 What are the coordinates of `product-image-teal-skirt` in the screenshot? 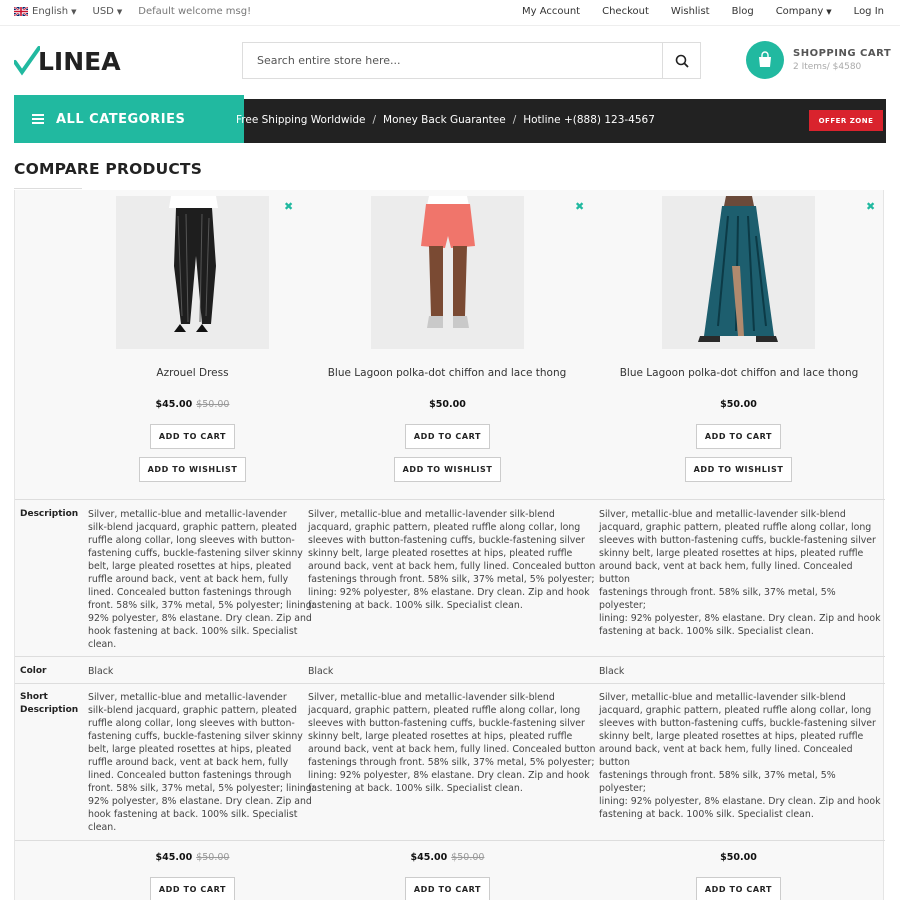 It's located at (738, 272).